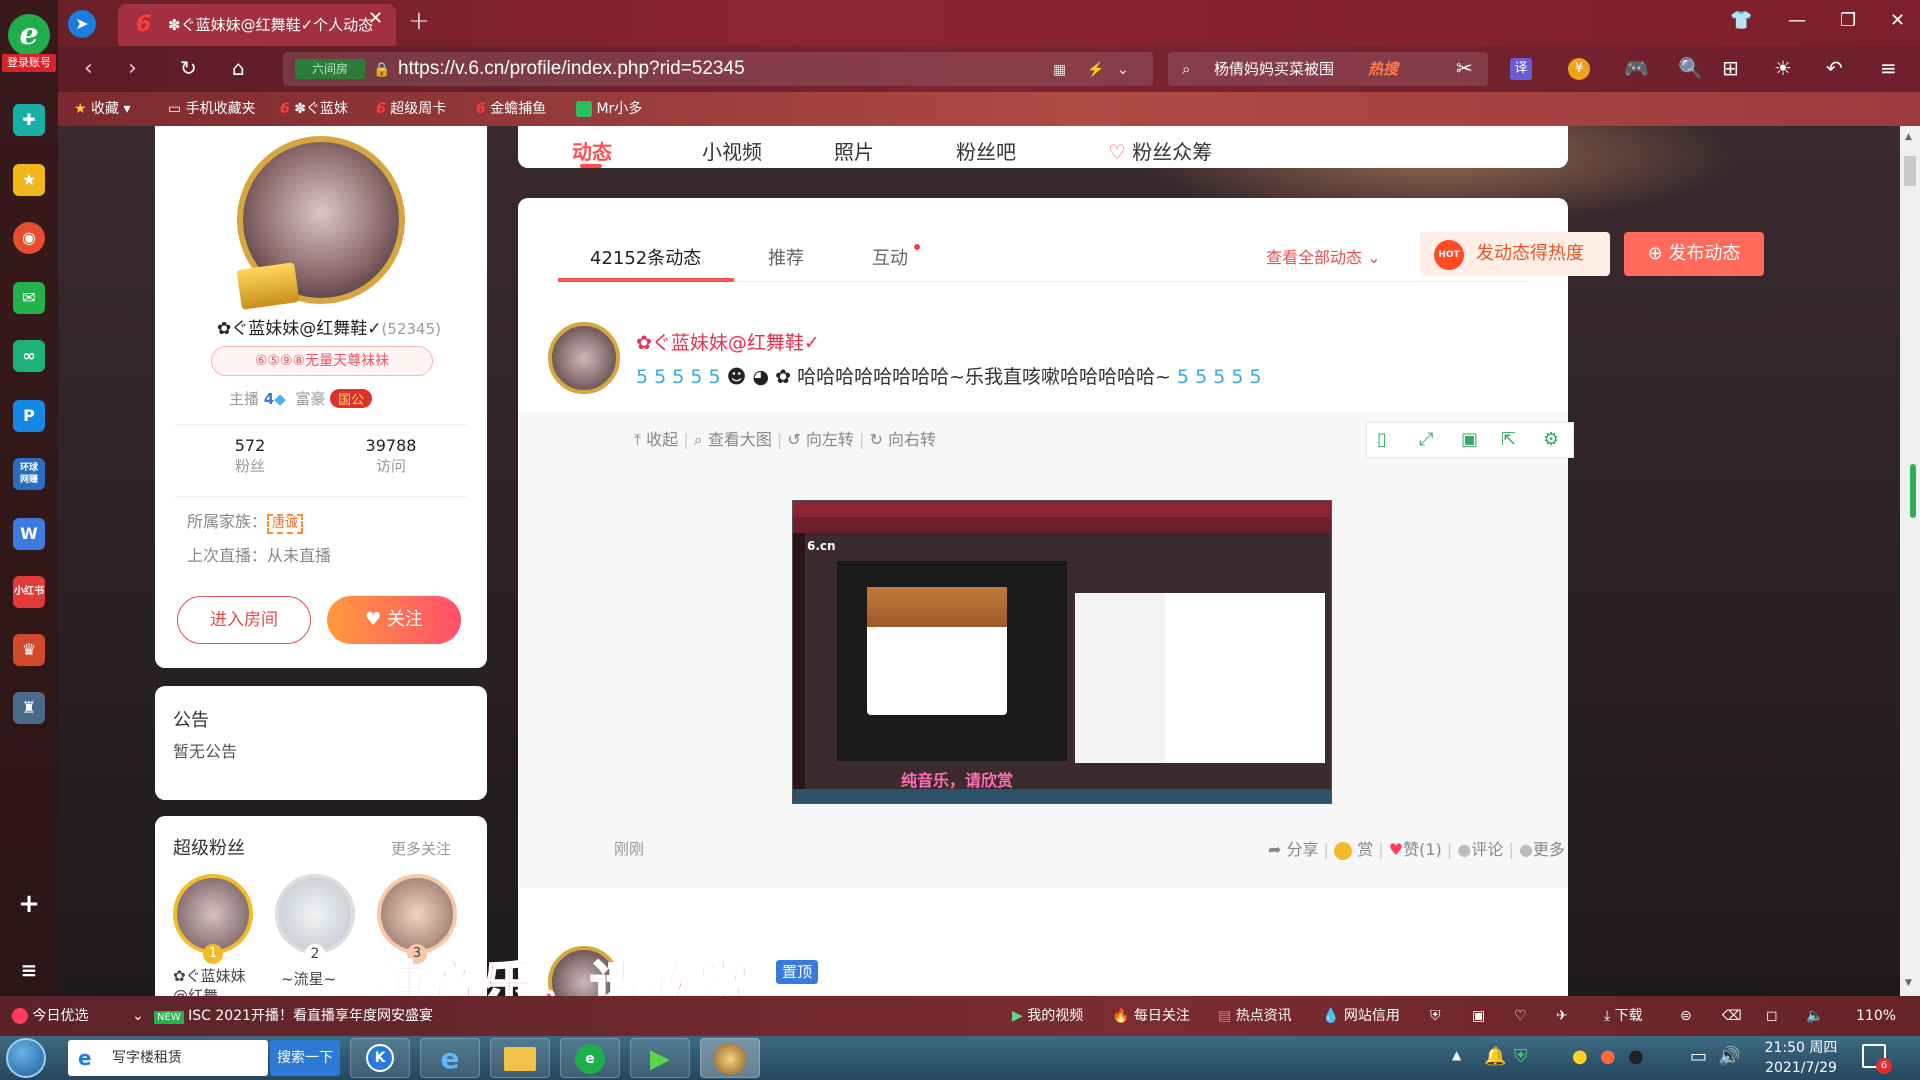  I want to click on skin-icon: 👕, so click(1741, 20).